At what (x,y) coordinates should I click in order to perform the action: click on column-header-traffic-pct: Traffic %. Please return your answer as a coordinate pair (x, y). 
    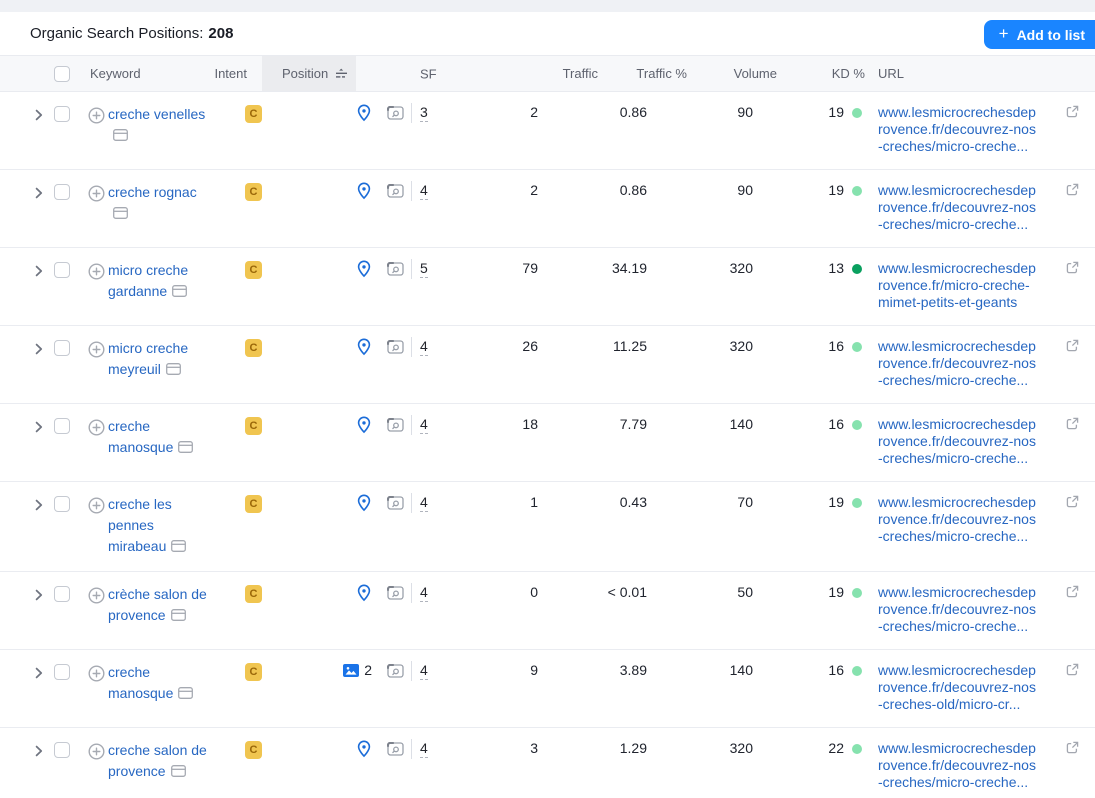
    Looking at the image, I should click on (646, 73).